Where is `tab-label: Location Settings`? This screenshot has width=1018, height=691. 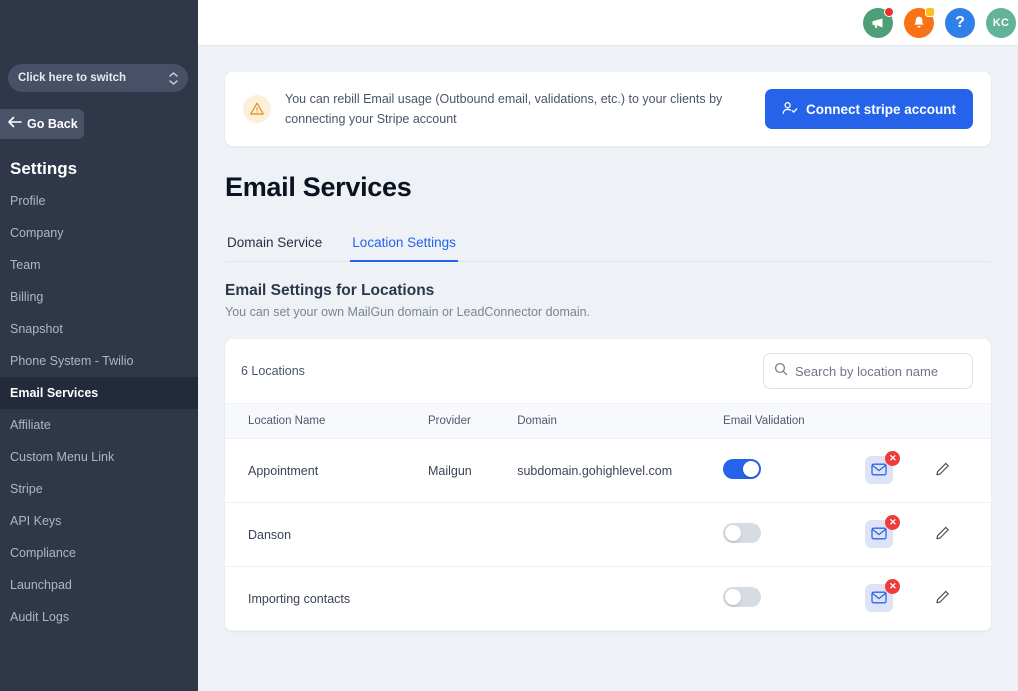
tab-label: Location Settings is located at coordinates (404, 242).